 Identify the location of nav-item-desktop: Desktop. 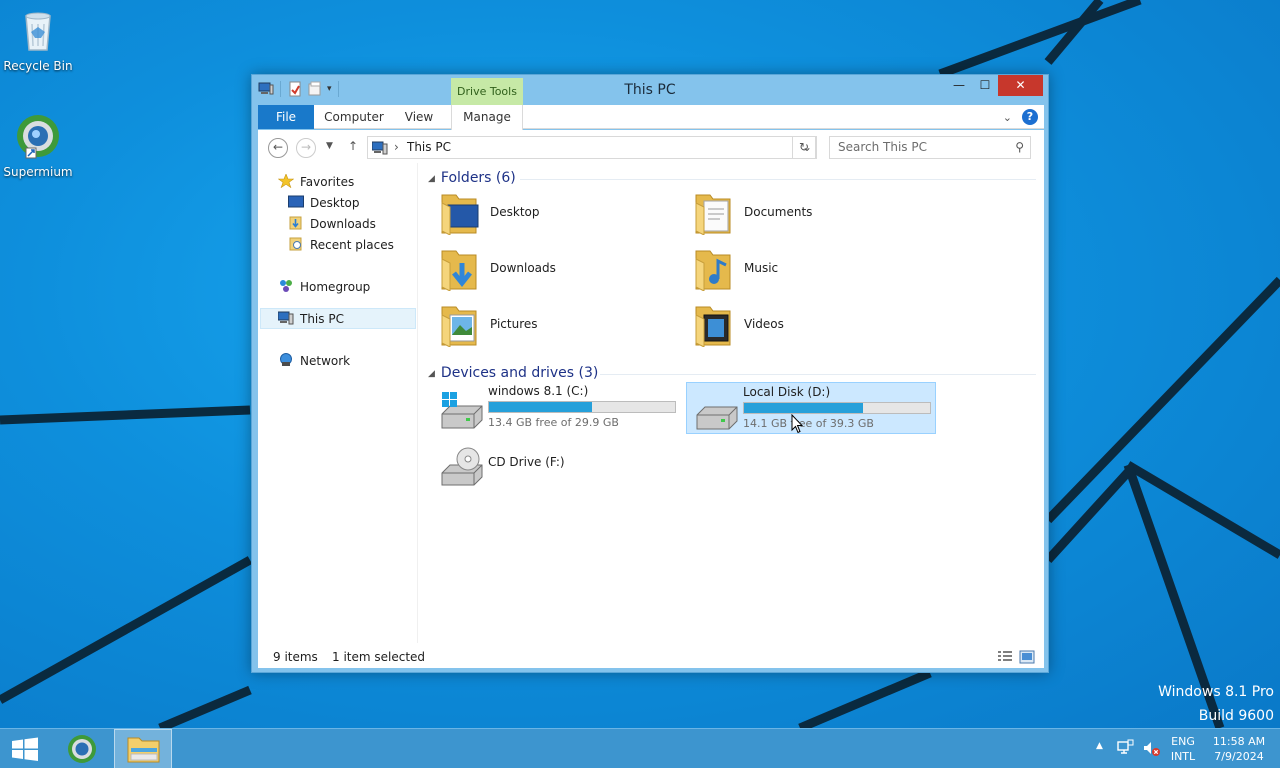
(324, 203).